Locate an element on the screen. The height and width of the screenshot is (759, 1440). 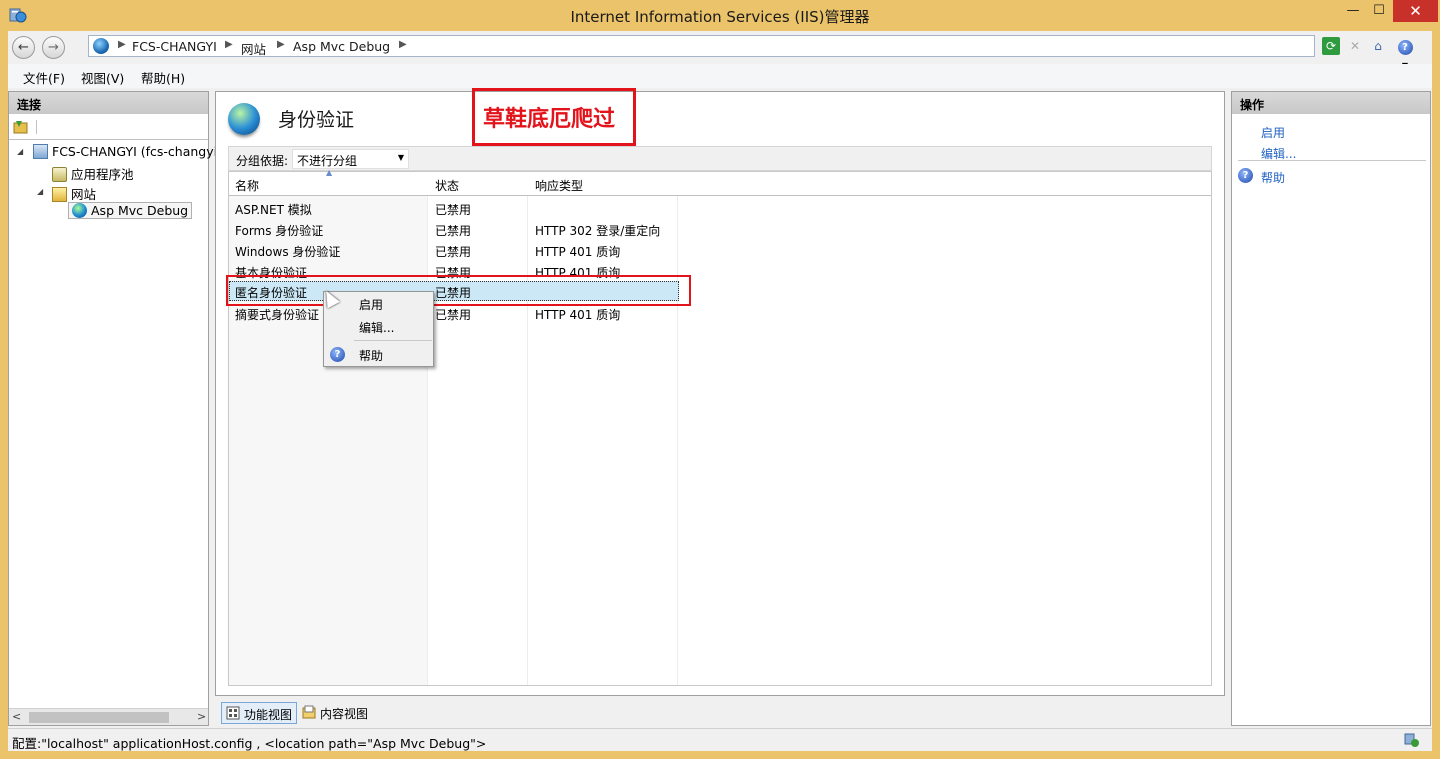
forward-button: → is located at coordinates (53, 47).